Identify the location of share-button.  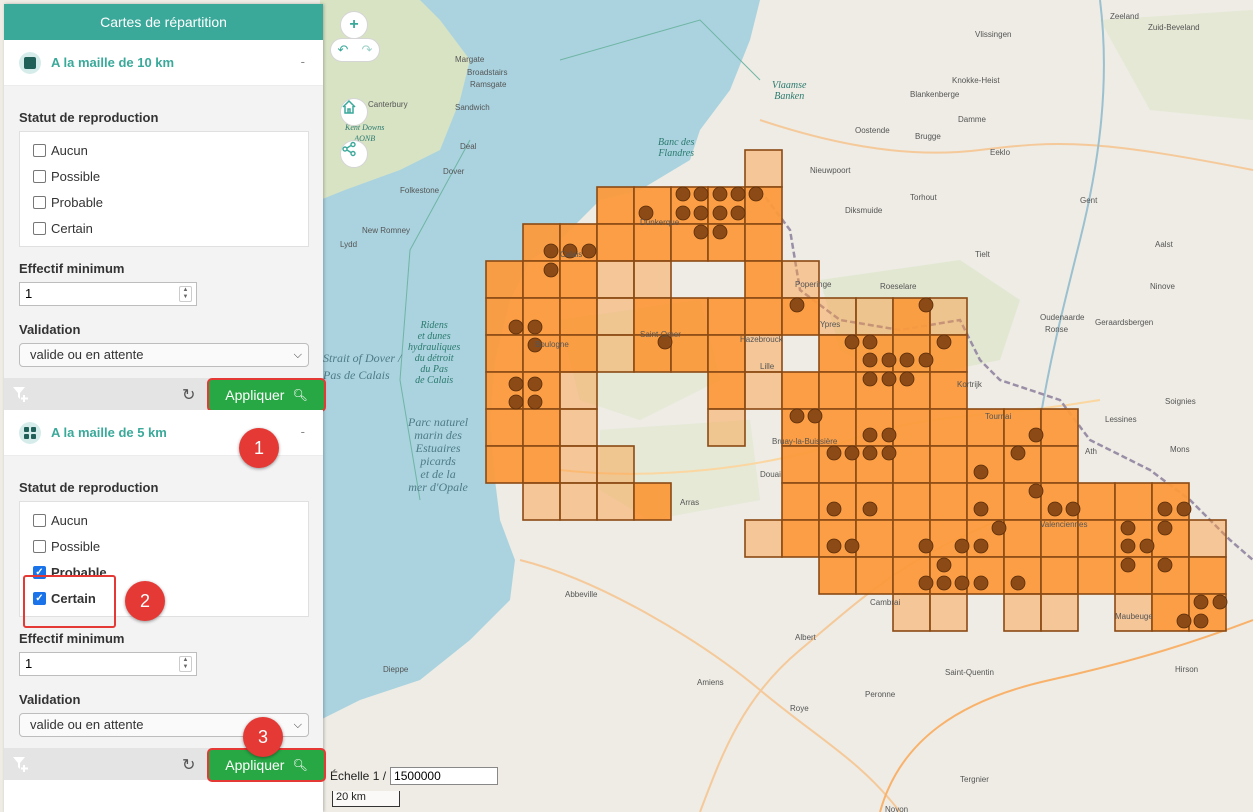
(354, 154).